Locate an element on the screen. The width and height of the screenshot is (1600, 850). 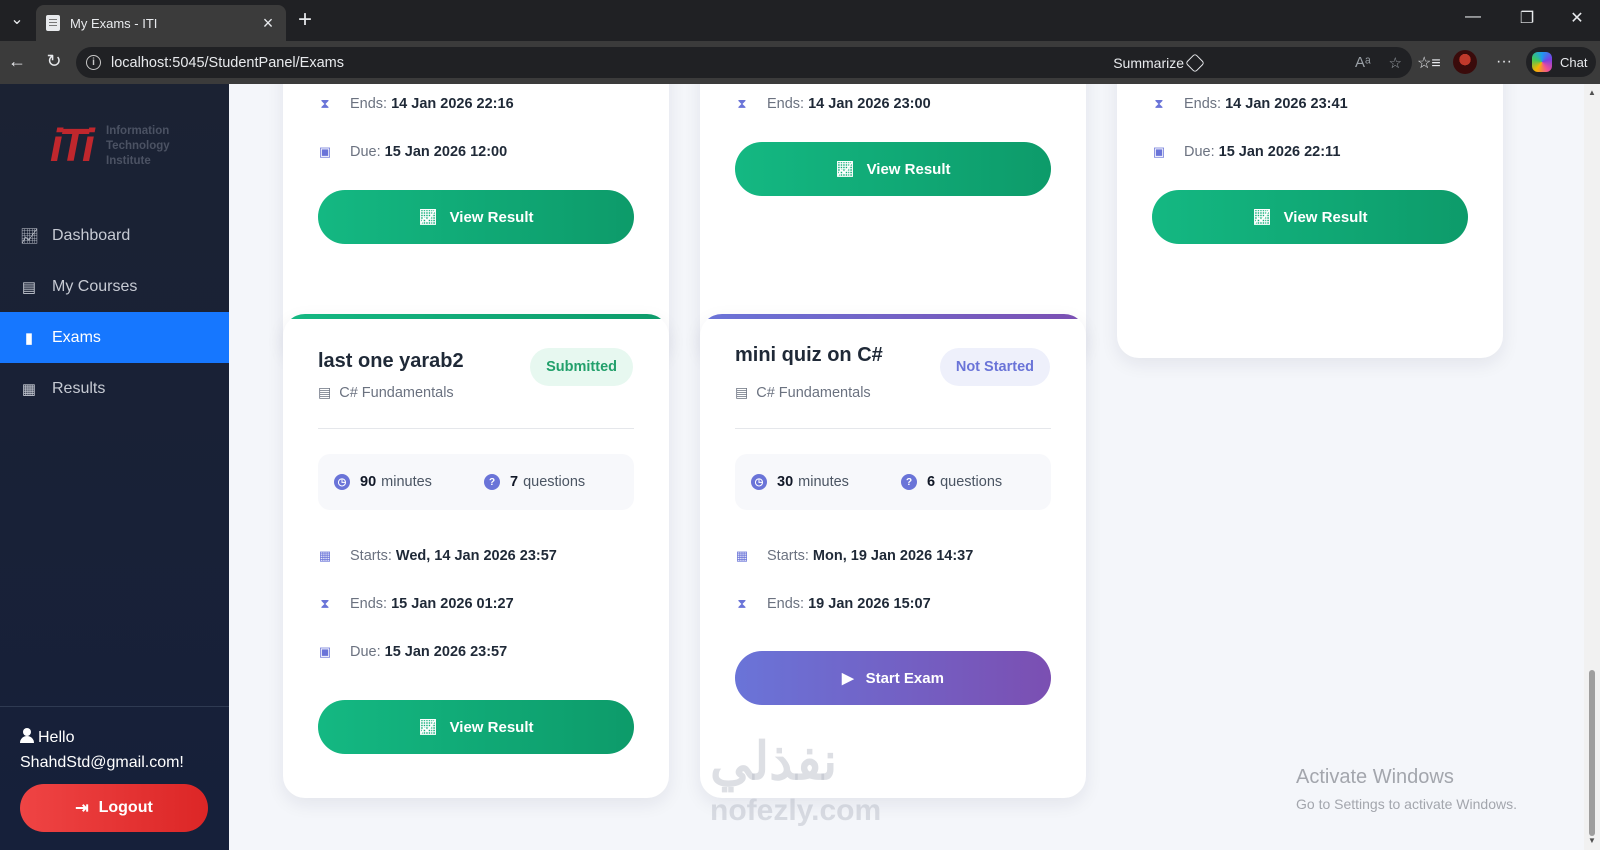
favorites-icon: ☆≡ is located at coordinates (1429, 63).